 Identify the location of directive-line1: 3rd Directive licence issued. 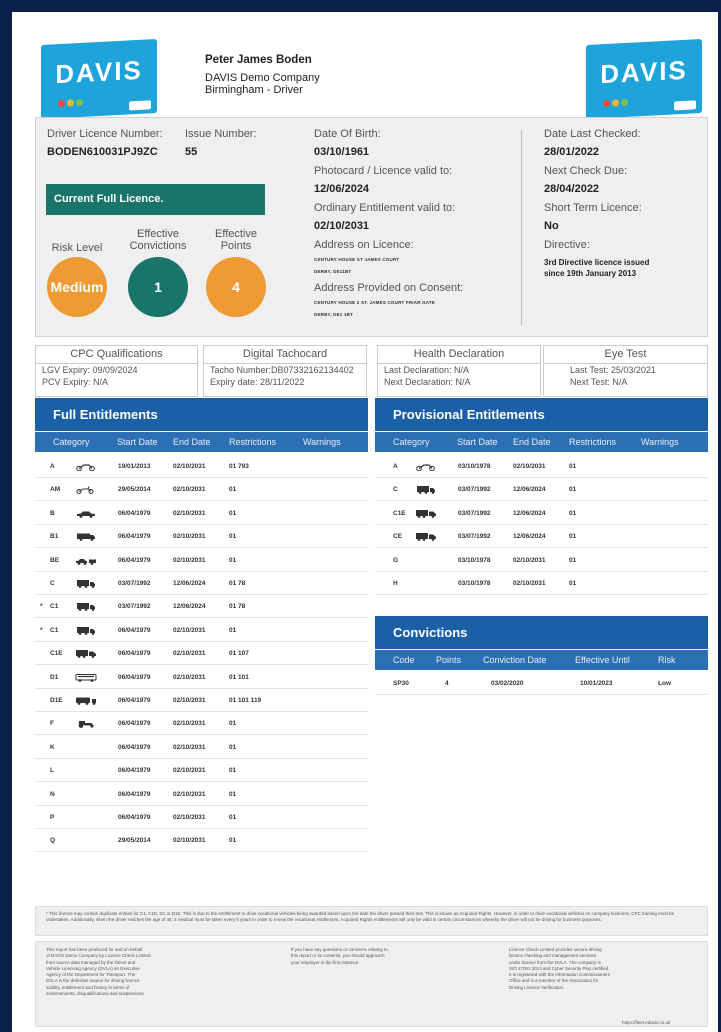
(597, 262).